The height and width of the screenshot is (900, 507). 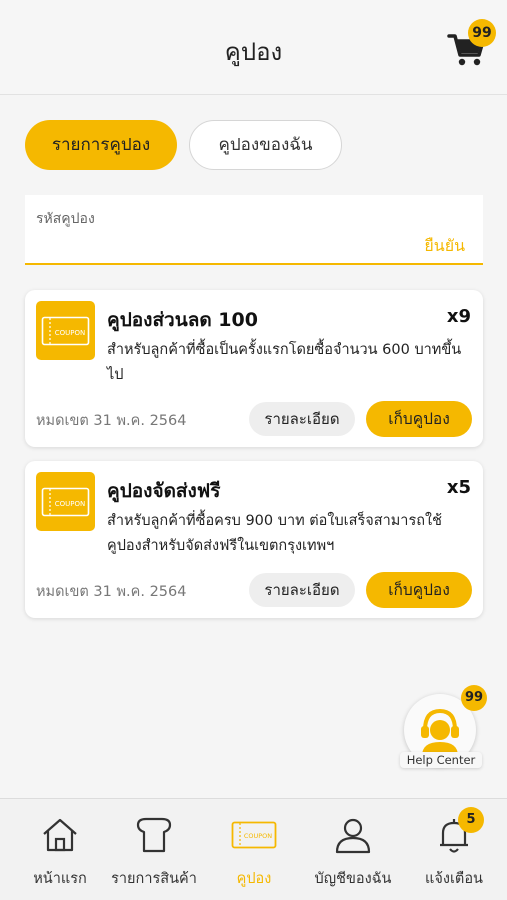 I want to click on coupon-quantity: x5, so click(x=458, y=487).